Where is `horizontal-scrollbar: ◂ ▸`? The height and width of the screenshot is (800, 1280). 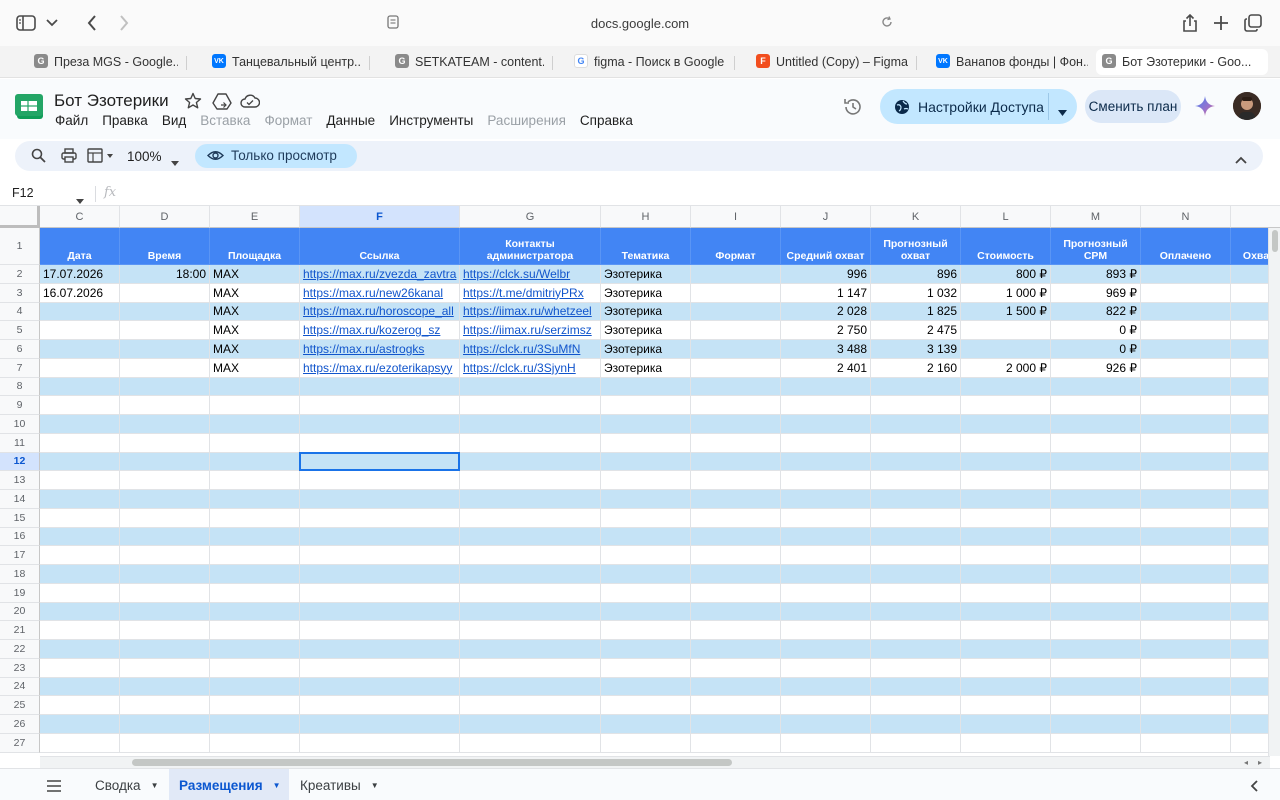 horizontal-scrollbar: ◂ ▸ is located at coordinates (655, 762).